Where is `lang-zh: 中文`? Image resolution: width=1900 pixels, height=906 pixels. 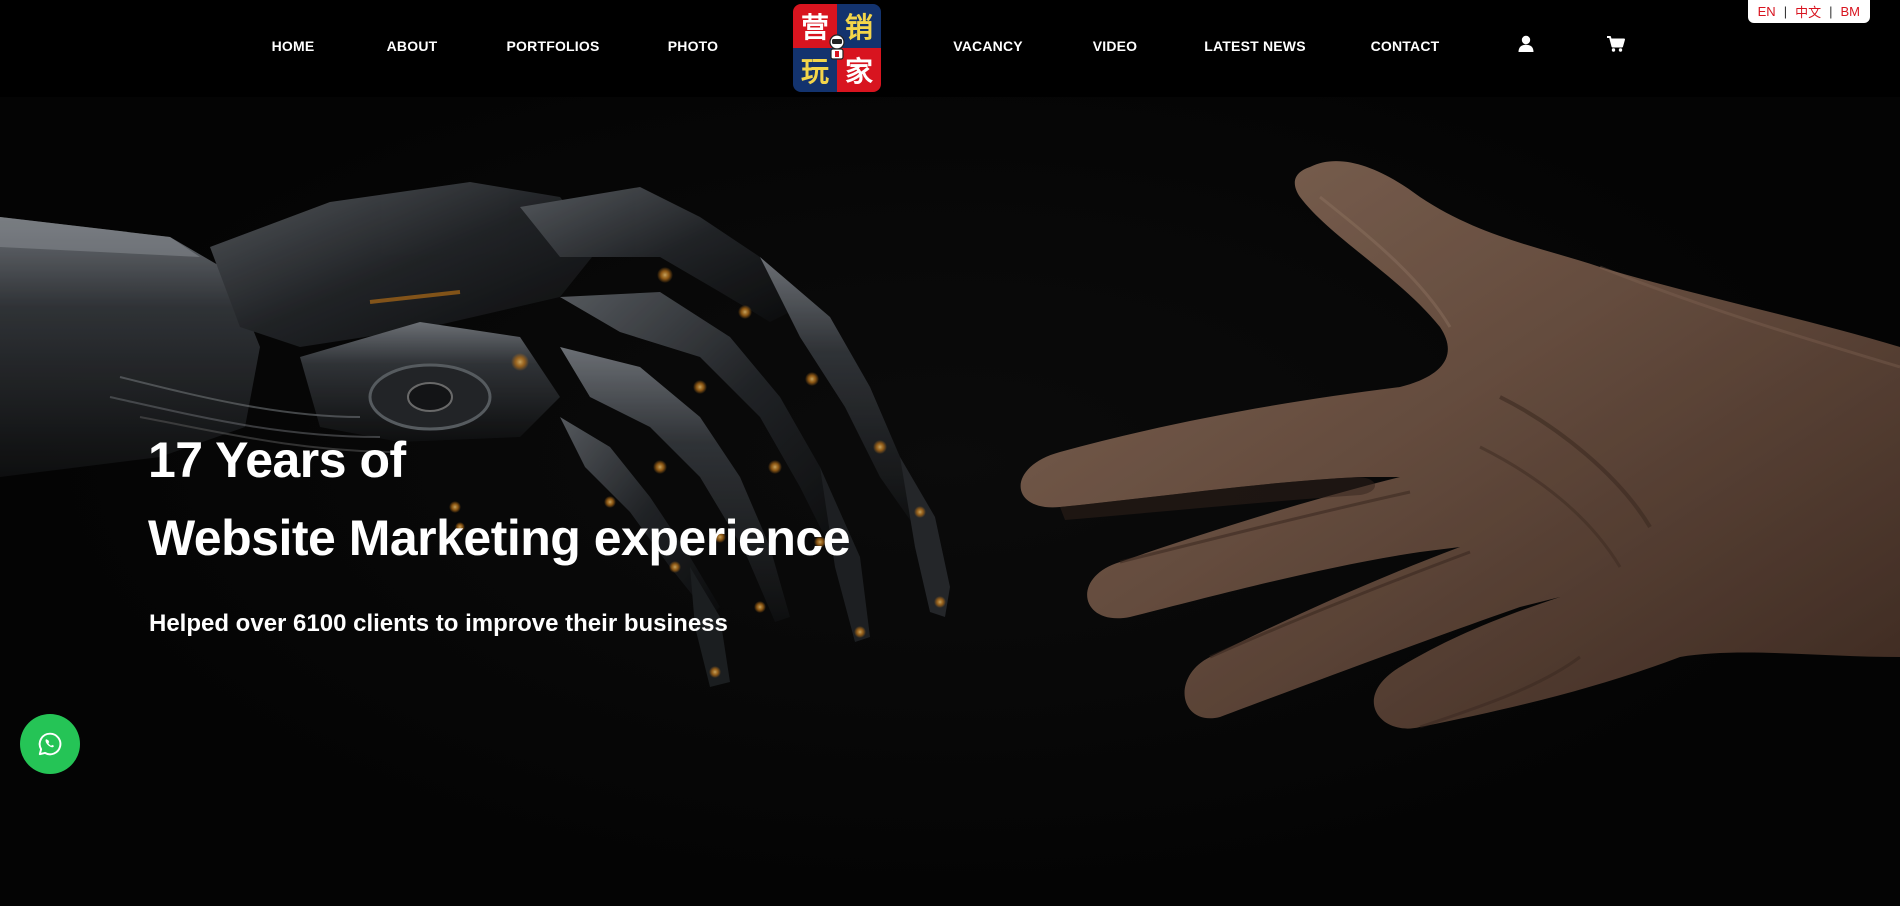 lang-zh: 中文 is located at coordinates (1808, 11).